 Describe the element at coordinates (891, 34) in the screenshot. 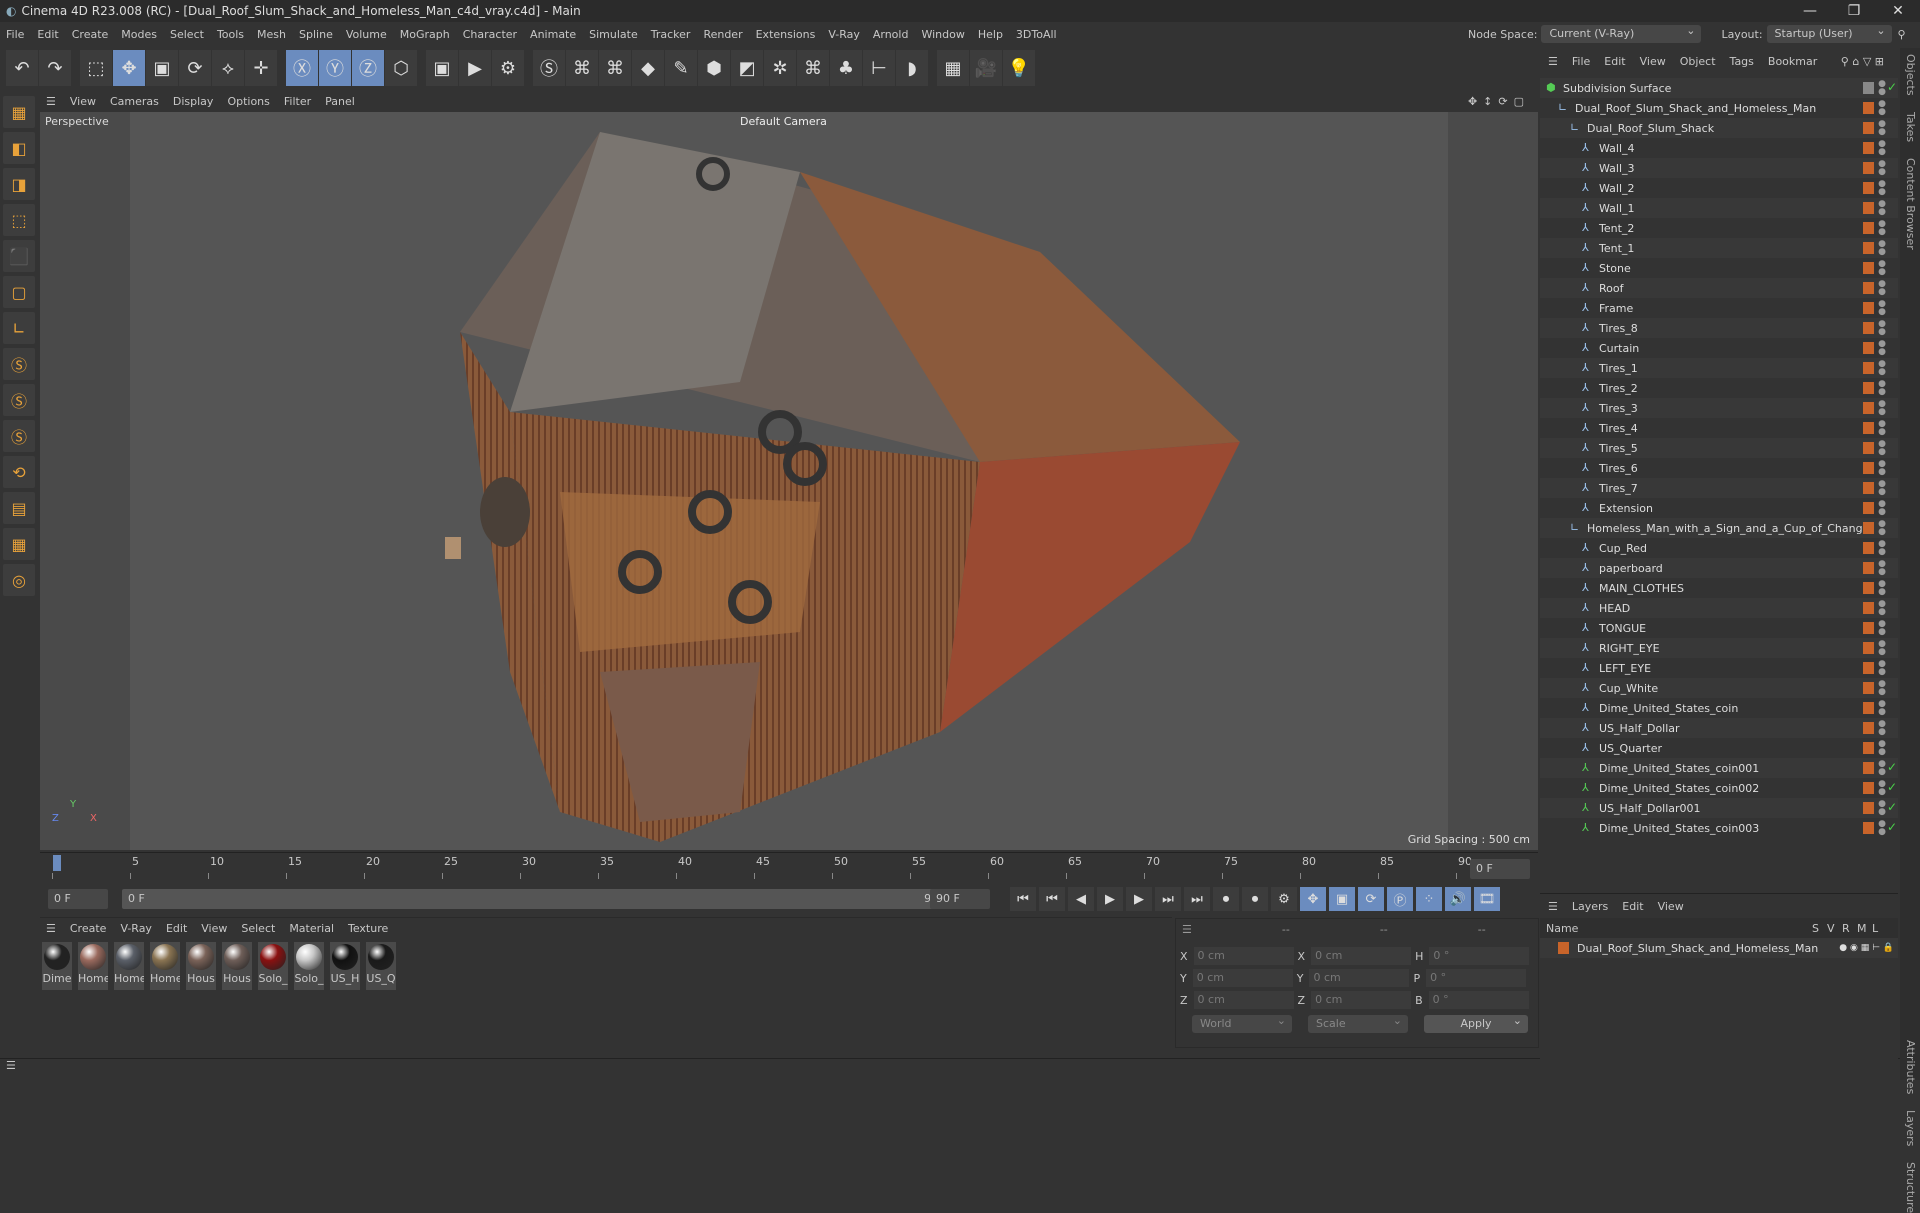

I see `menu-arnold: Arnold` at that location.